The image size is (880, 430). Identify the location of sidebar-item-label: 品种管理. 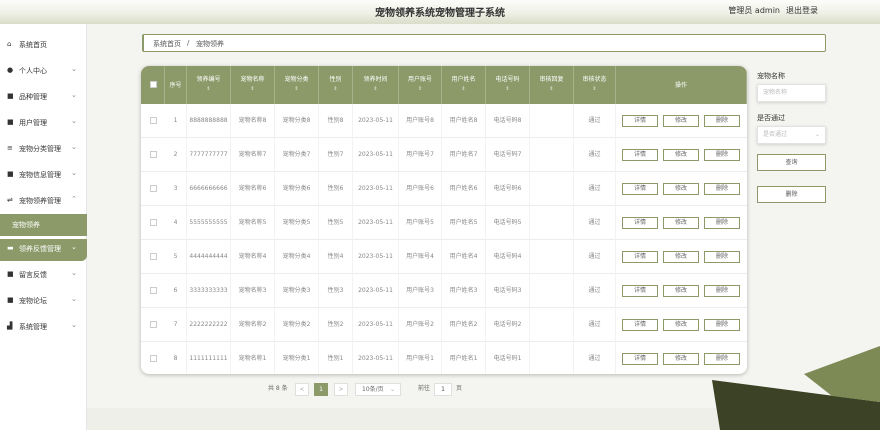
(33, 97).